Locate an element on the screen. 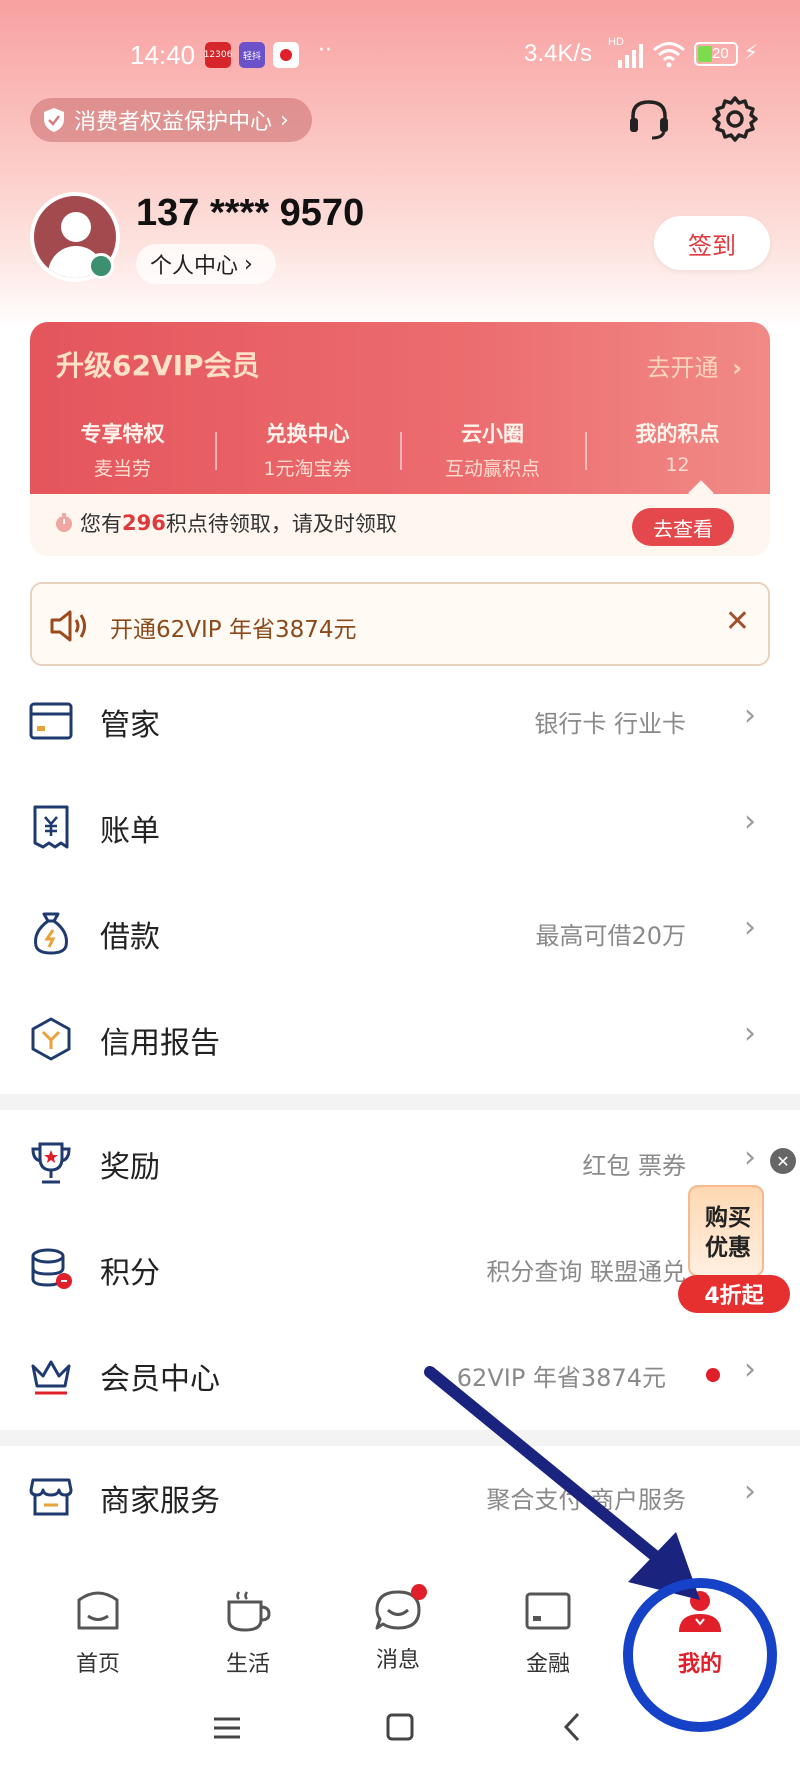 The height and width of the screenshot is (1778, 800). banner-text: 开通62VIP 年省3874元 is located at coordinates (233, 630).